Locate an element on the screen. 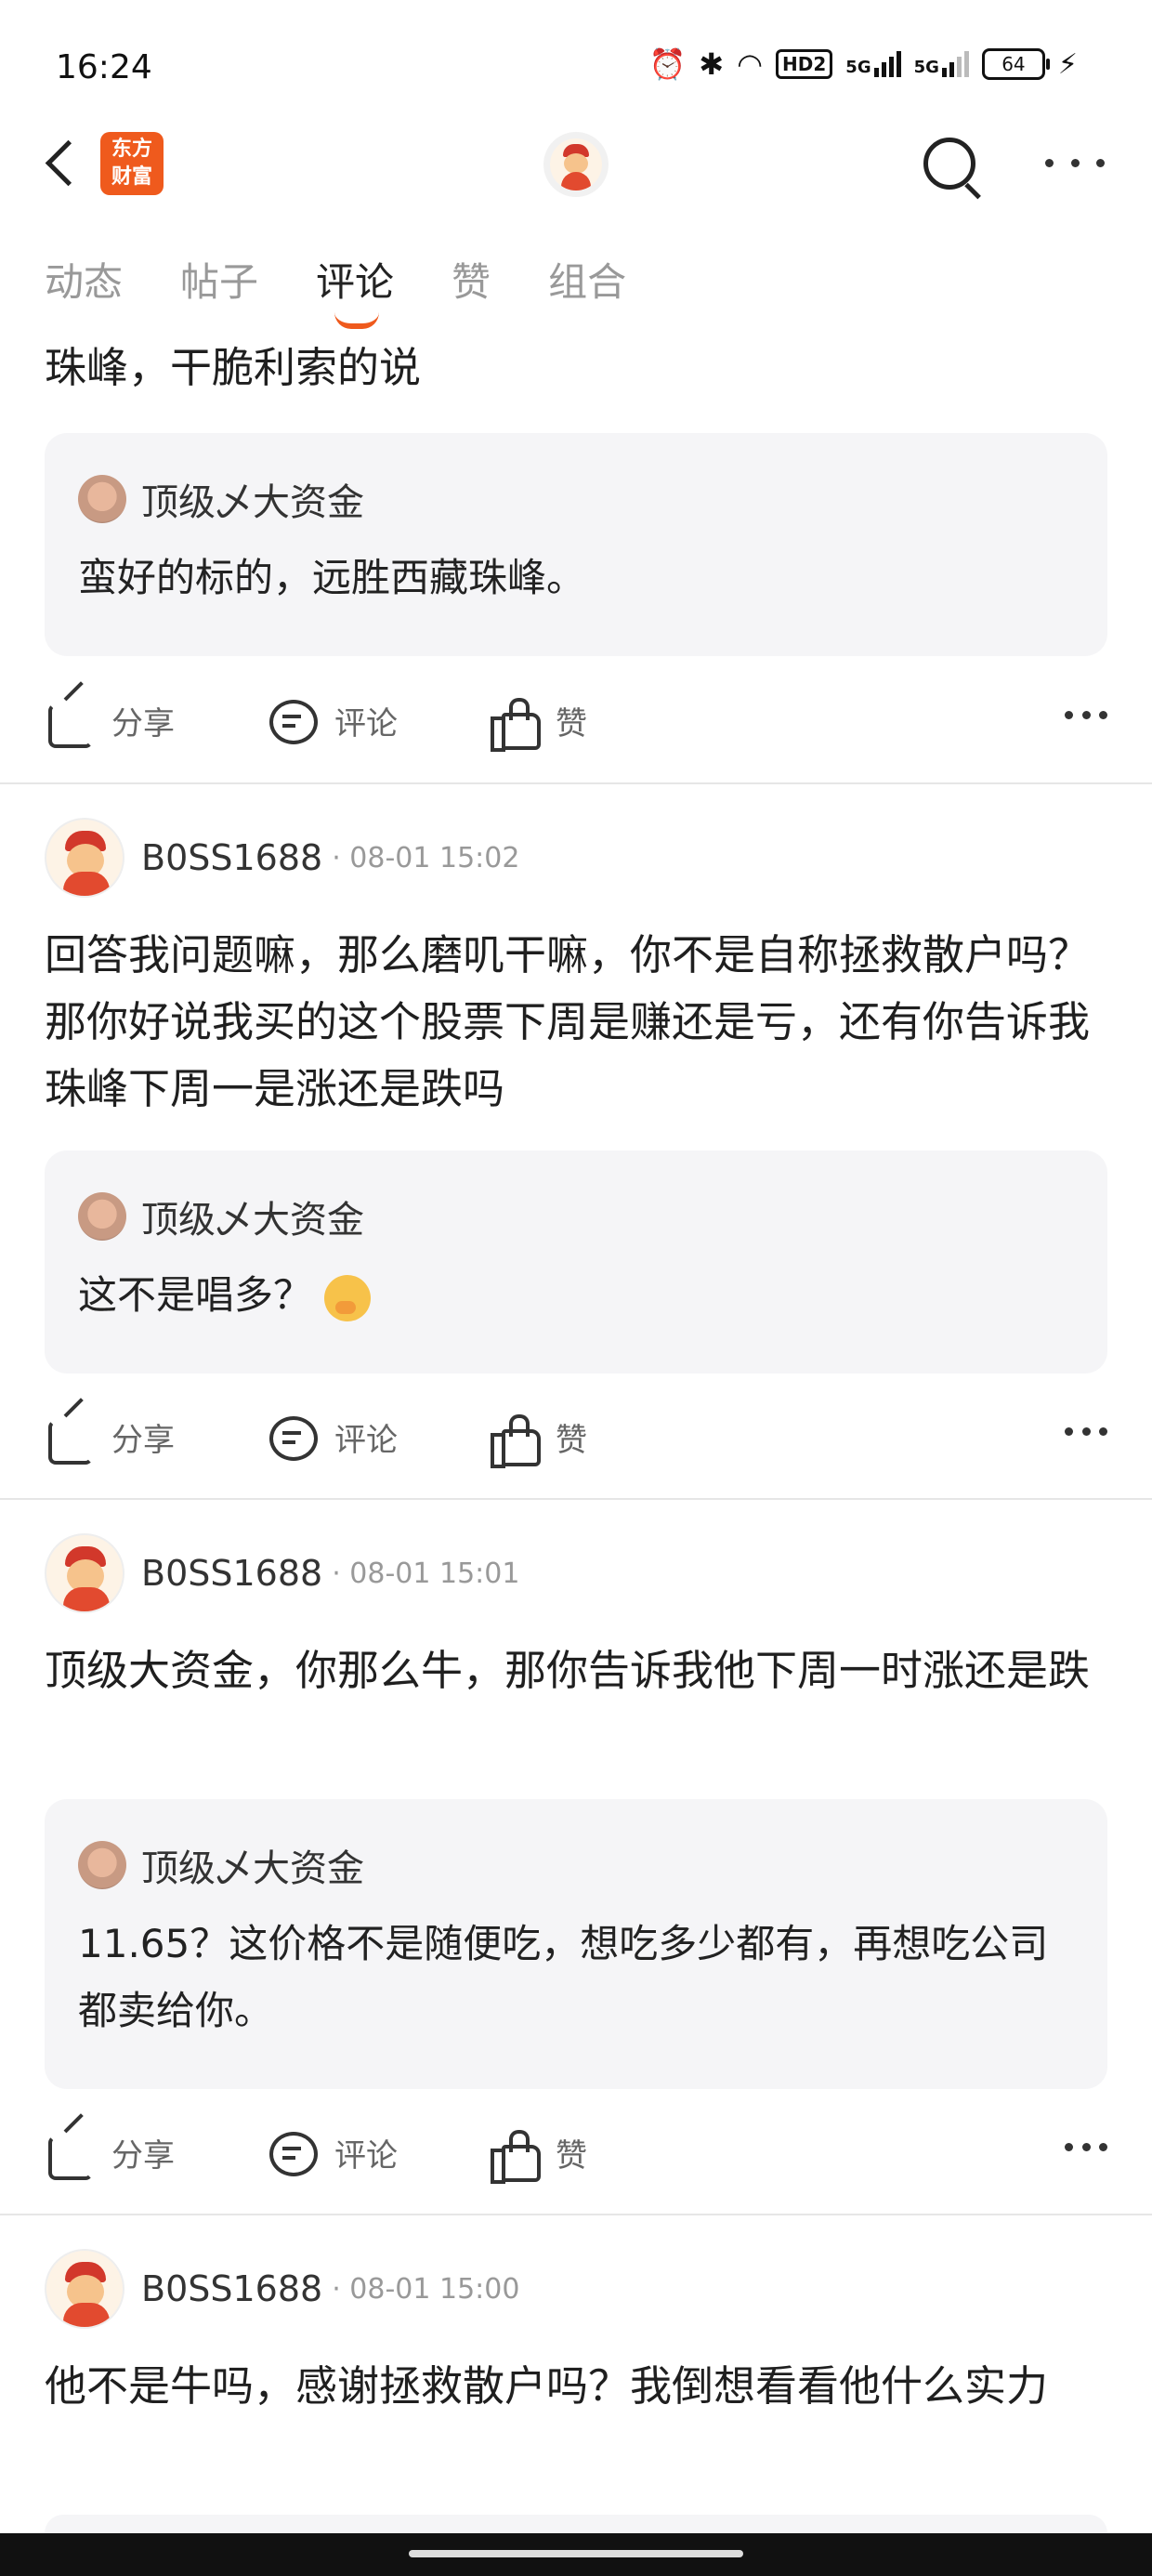 This screenshot has width=1152, height=2576. comment-text: 他不是牛吗，感谢拯救散户吗？我倒想看看他什么实力 is located at coordinates (579, 2386).